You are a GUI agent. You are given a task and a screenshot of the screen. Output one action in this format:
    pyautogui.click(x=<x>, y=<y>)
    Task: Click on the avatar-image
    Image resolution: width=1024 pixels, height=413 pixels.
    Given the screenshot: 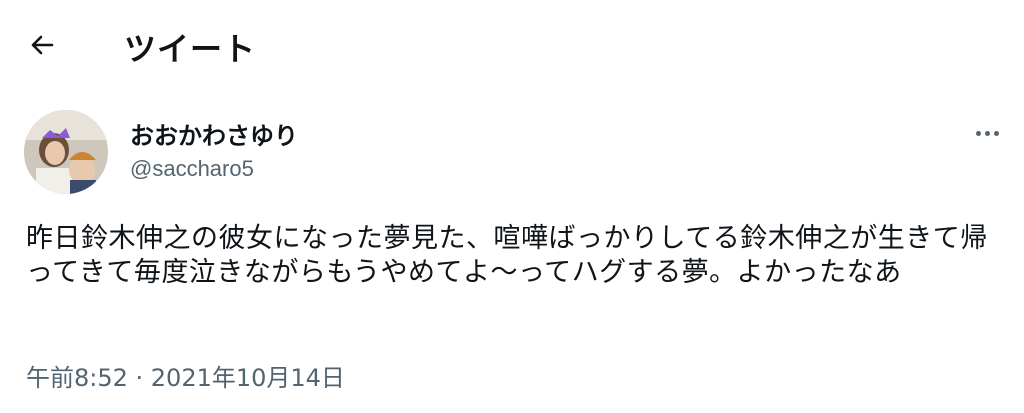 What is the action you would take?
    pyautogui.click(x=66, y=152)
    